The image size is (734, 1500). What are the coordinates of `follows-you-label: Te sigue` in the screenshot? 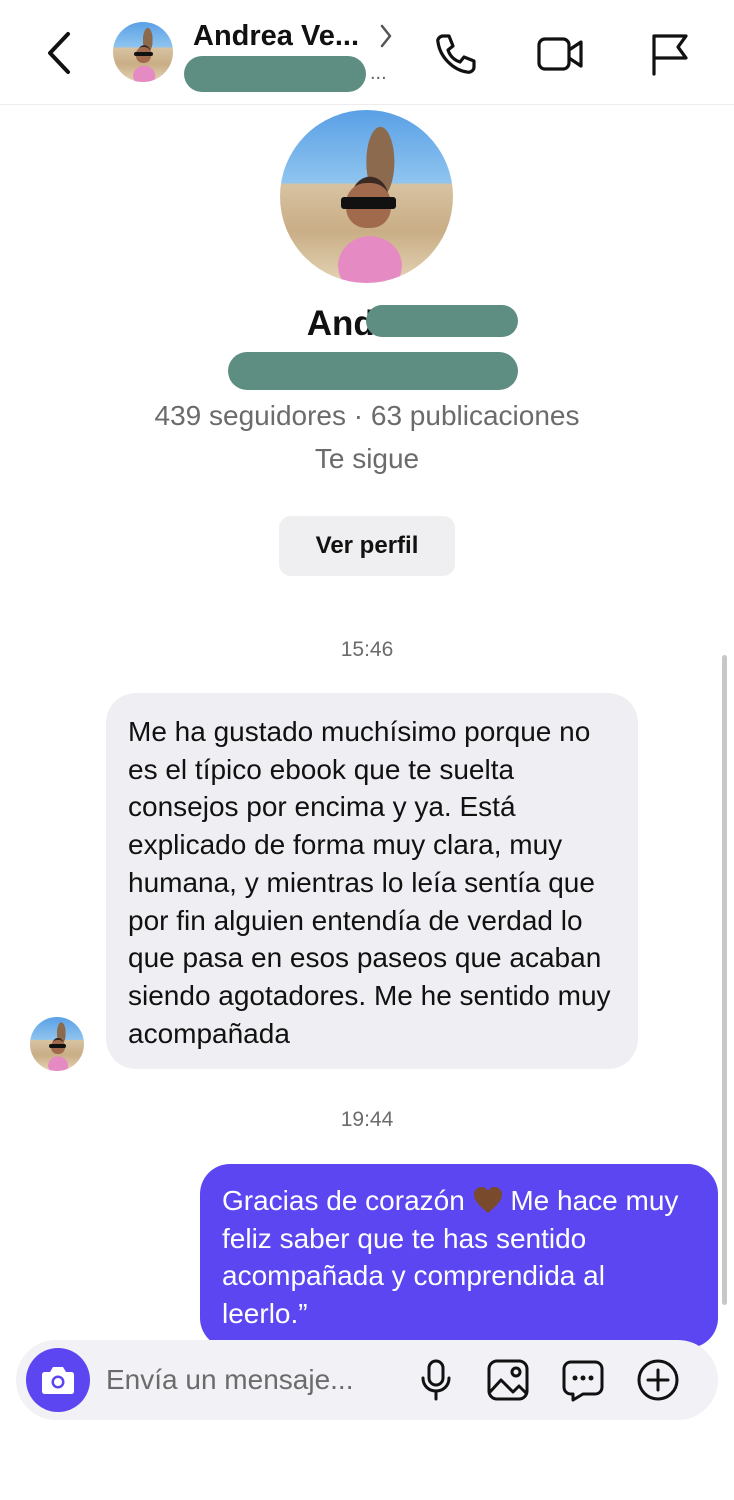 It's located at (367, 458).